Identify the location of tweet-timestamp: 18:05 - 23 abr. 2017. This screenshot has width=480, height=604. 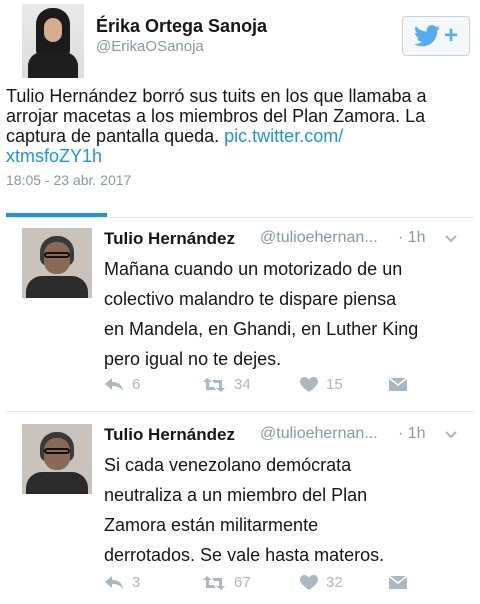
(68, 180).